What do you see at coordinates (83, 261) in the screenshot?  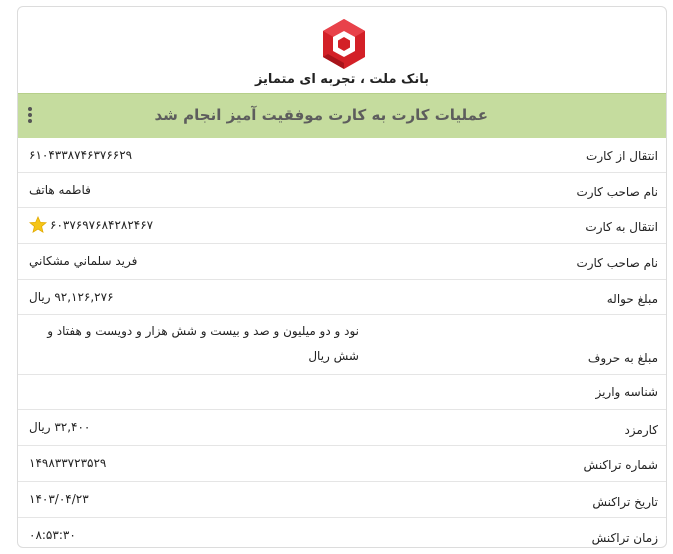 I see `detail-value: فريد سلماني مشكاني` at bounding box center [83, 261].